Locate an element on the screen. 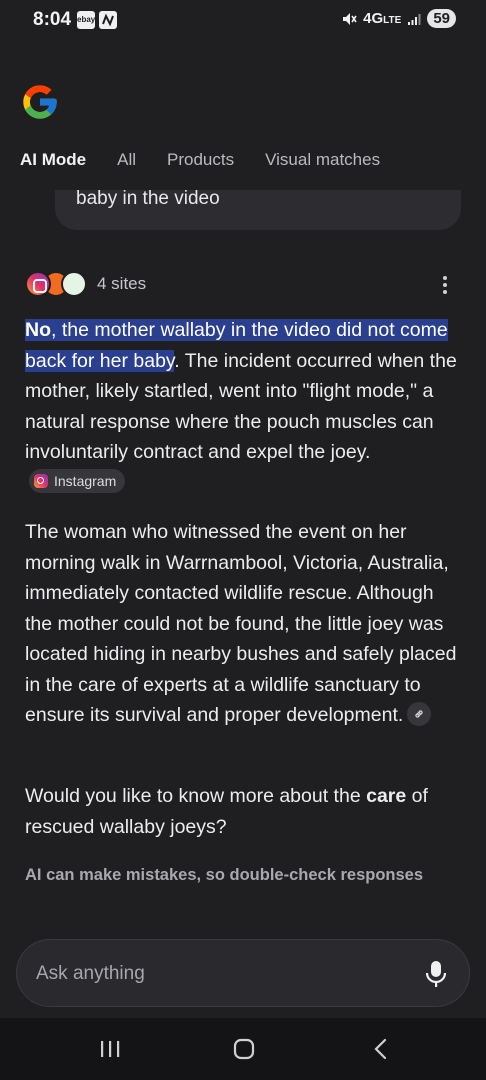  sources-row: 4 sites is located at coordinates (85, 284).